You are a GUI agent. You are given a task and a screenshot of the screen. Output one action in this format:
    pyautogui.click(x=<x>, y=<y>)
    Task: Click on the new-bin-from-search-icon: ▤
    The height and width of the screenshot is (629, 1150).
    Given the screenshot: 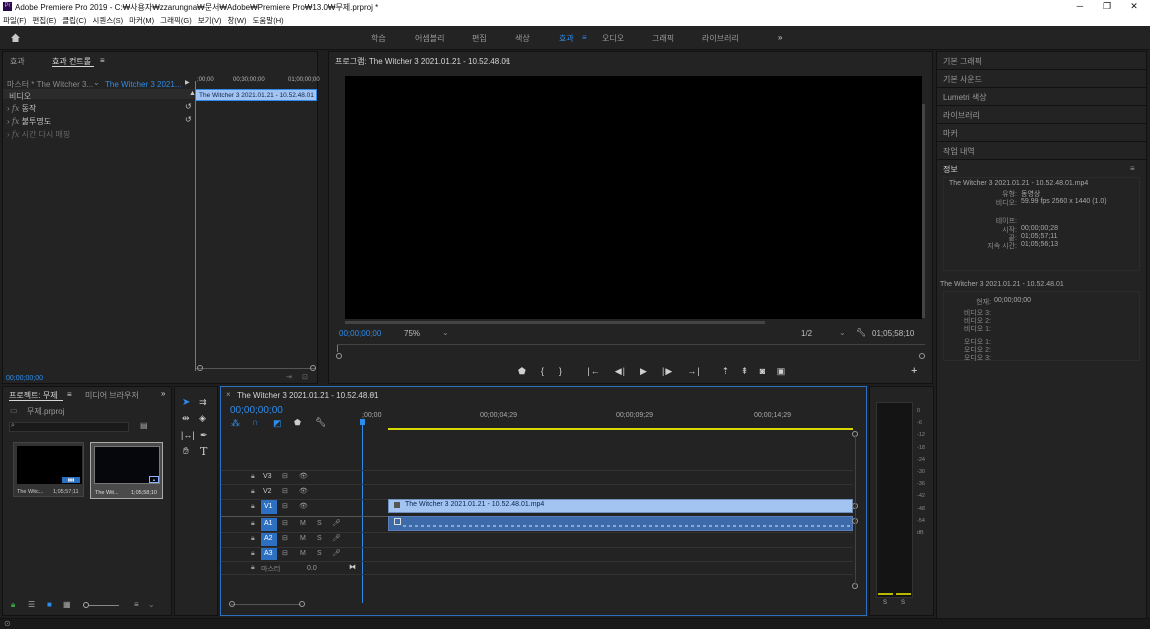 What is the action you would take?
    pyautogui.click(x=144, y=425)
    